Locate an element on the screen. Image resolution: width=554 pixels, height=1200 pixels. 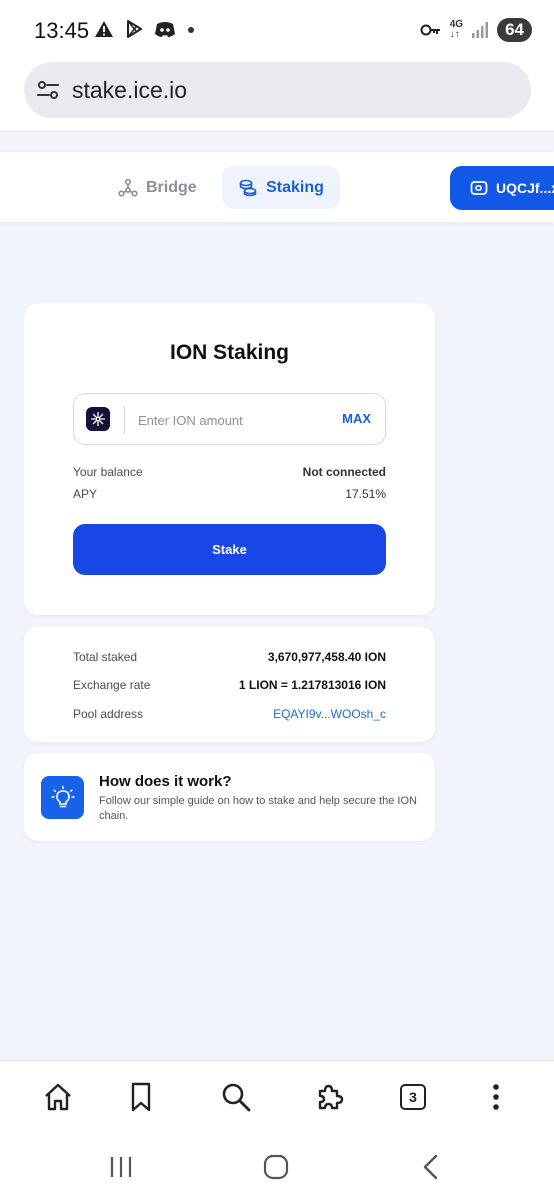
how-it-works-title: How does it work? is located at coordinates (165, 781).